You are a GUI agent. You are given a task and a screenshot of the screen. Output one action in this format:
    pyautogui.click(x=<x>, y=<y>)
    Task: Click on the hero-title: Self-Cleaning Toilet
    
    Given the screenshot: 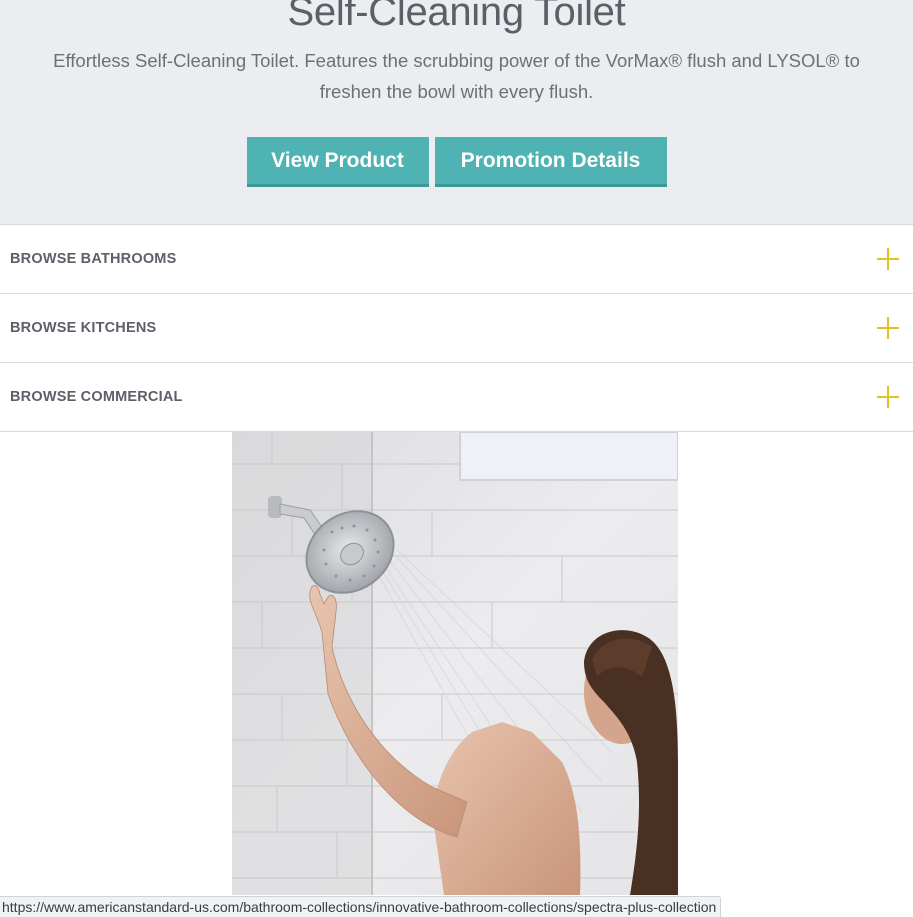 What is the action you would take?
    pyautogui.click(x=456, y=17)
    